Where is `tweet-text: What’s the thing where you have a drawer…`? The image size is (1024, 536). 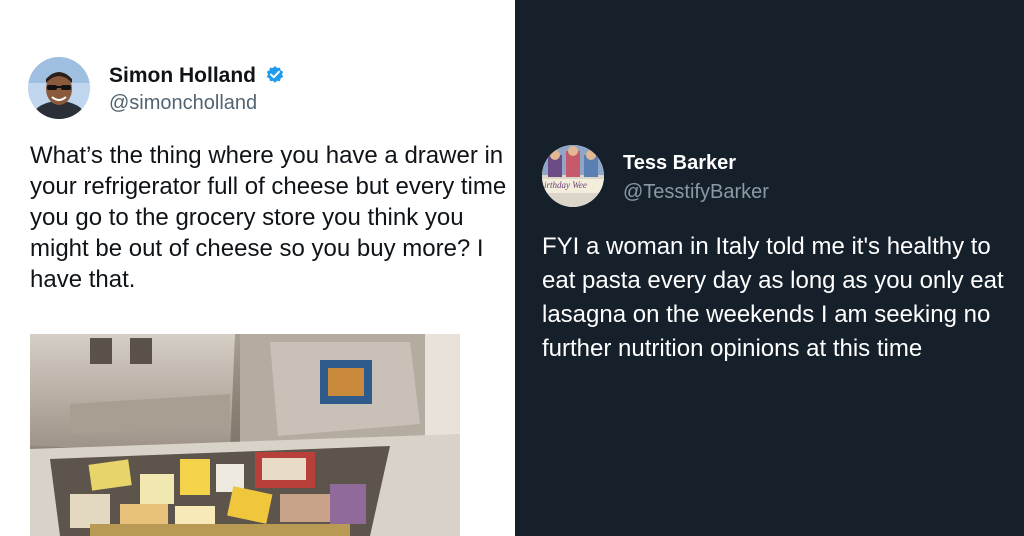
tweet-text: What’s the thing where you have a drawer… is located at coordinates (268, 217).